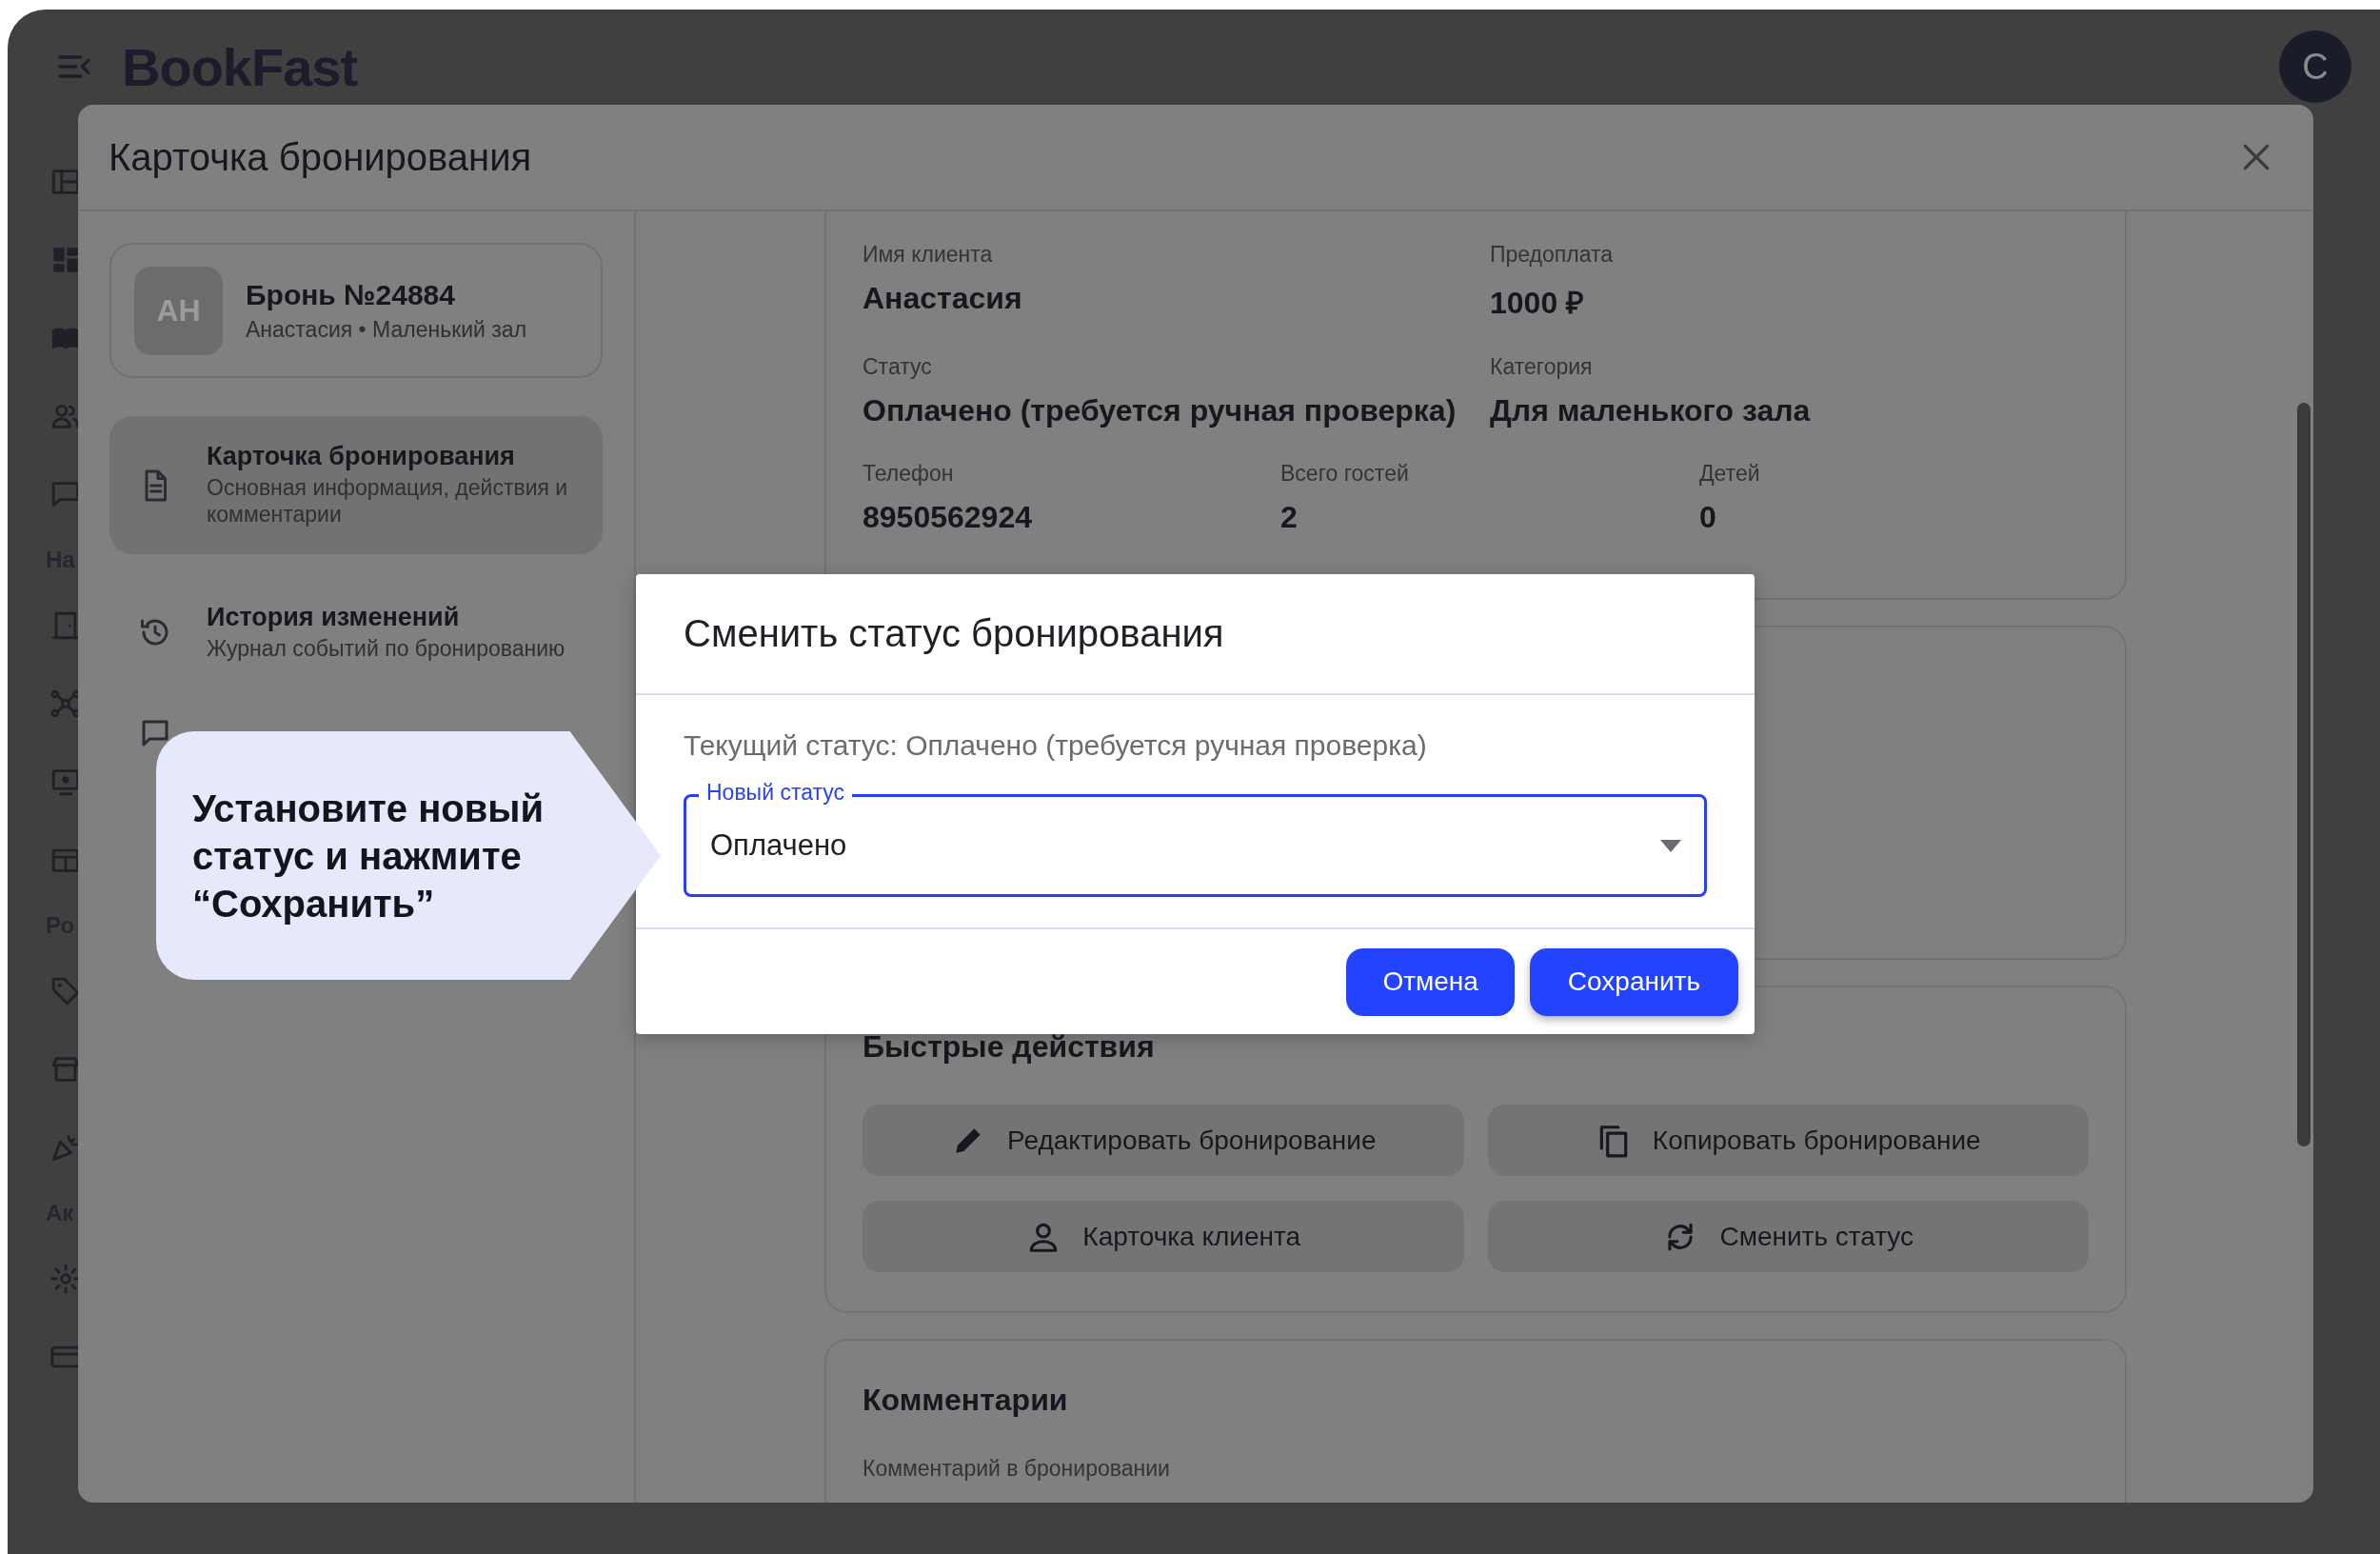 Image resolution: width=2380 pixels, height=1554 pixels. What do you see at coordinates (1195, 837) in the screenshot?
I see `status-select: Новый статус Оплачено` at bounding box center [1195, 837].